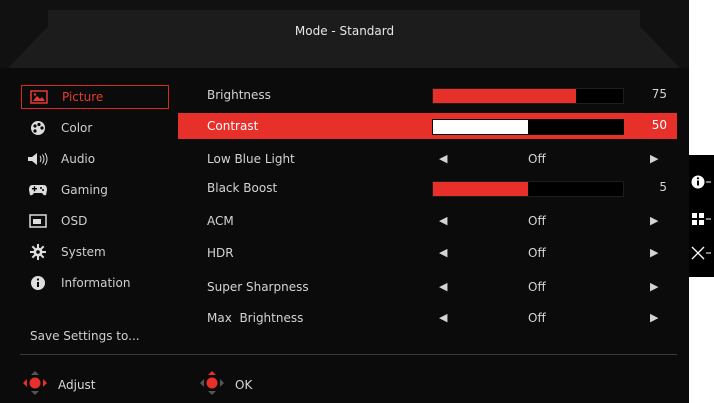  Describe the element at coordinates (427, 253) in the screenshot. I see `setting-hdr: HDR ◀ Off ▶` at that location.